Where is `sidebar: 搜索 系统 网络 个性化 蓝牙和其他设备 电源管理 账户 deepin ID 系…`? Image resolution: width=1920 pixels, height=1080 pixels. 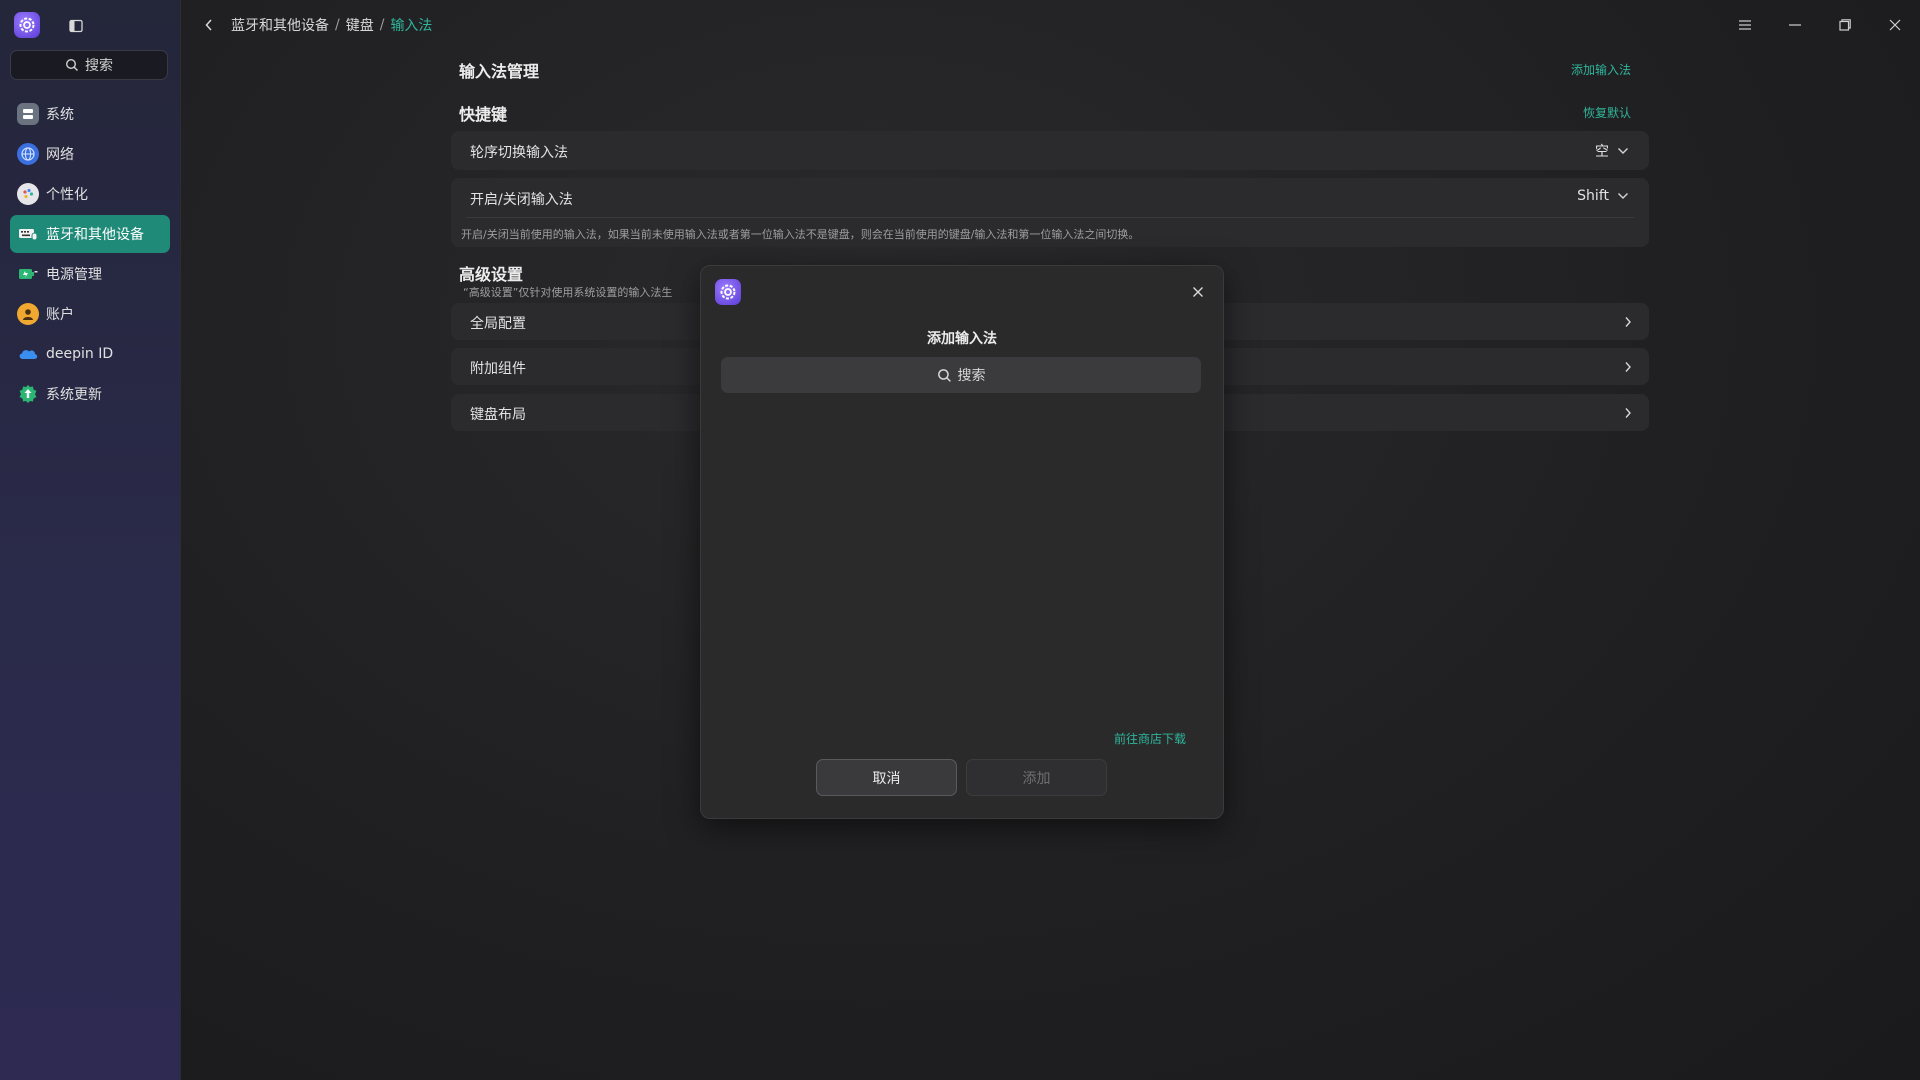 sidebar: 搜索 系统 网络 个性化 蓝牙和其他设备 电源管理 账户 deepin ID 系… is located at coordinates (90, 540).